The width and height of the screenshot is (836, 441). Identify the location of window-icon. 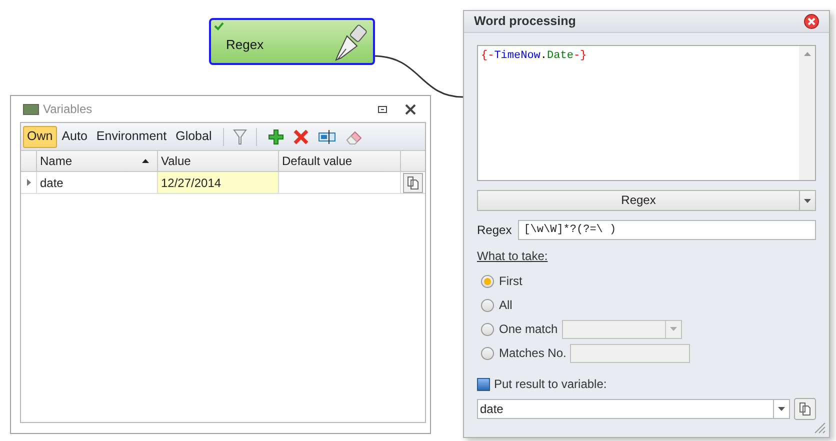
(31, 109).